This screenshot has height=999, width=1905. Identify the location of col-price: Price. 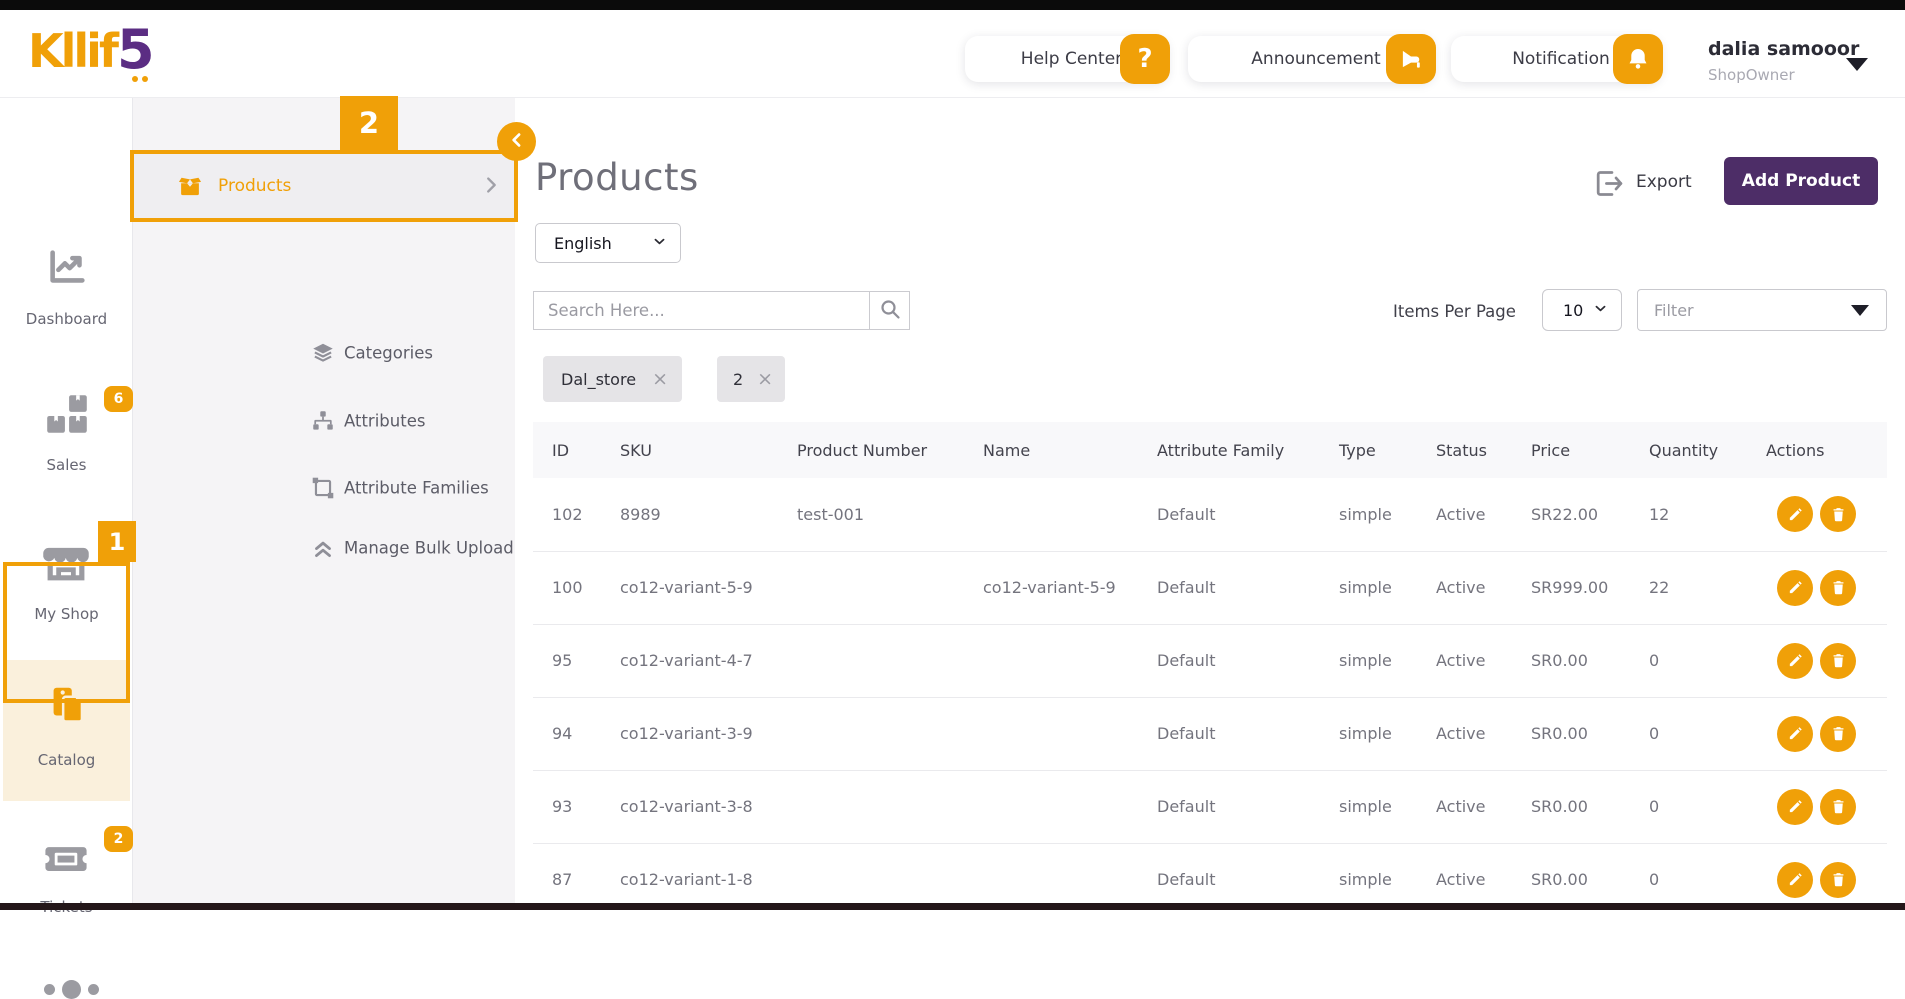
(1551, 450).